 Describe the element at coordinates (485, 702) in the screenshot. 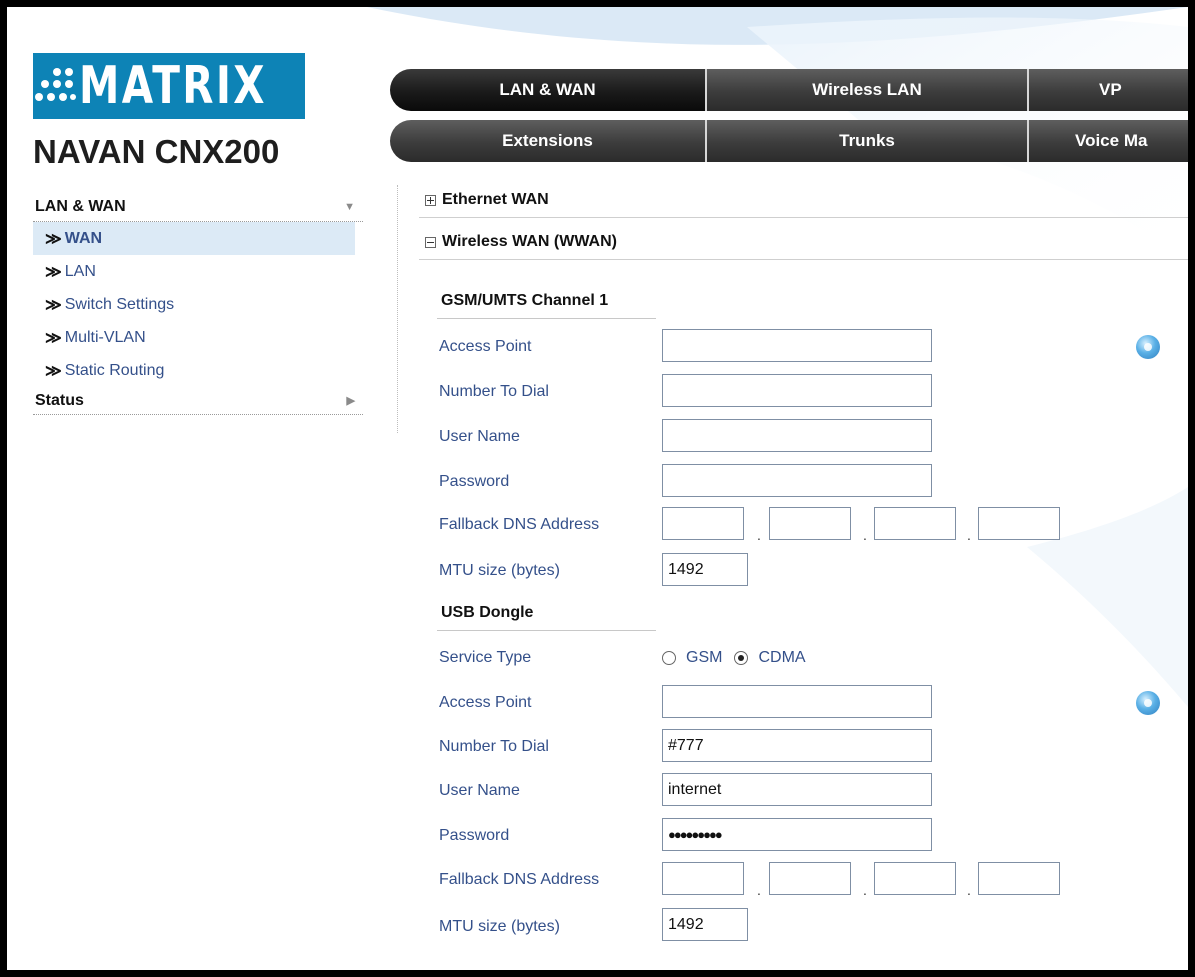

I see `usb-access-point-label: Access Point` at that location.